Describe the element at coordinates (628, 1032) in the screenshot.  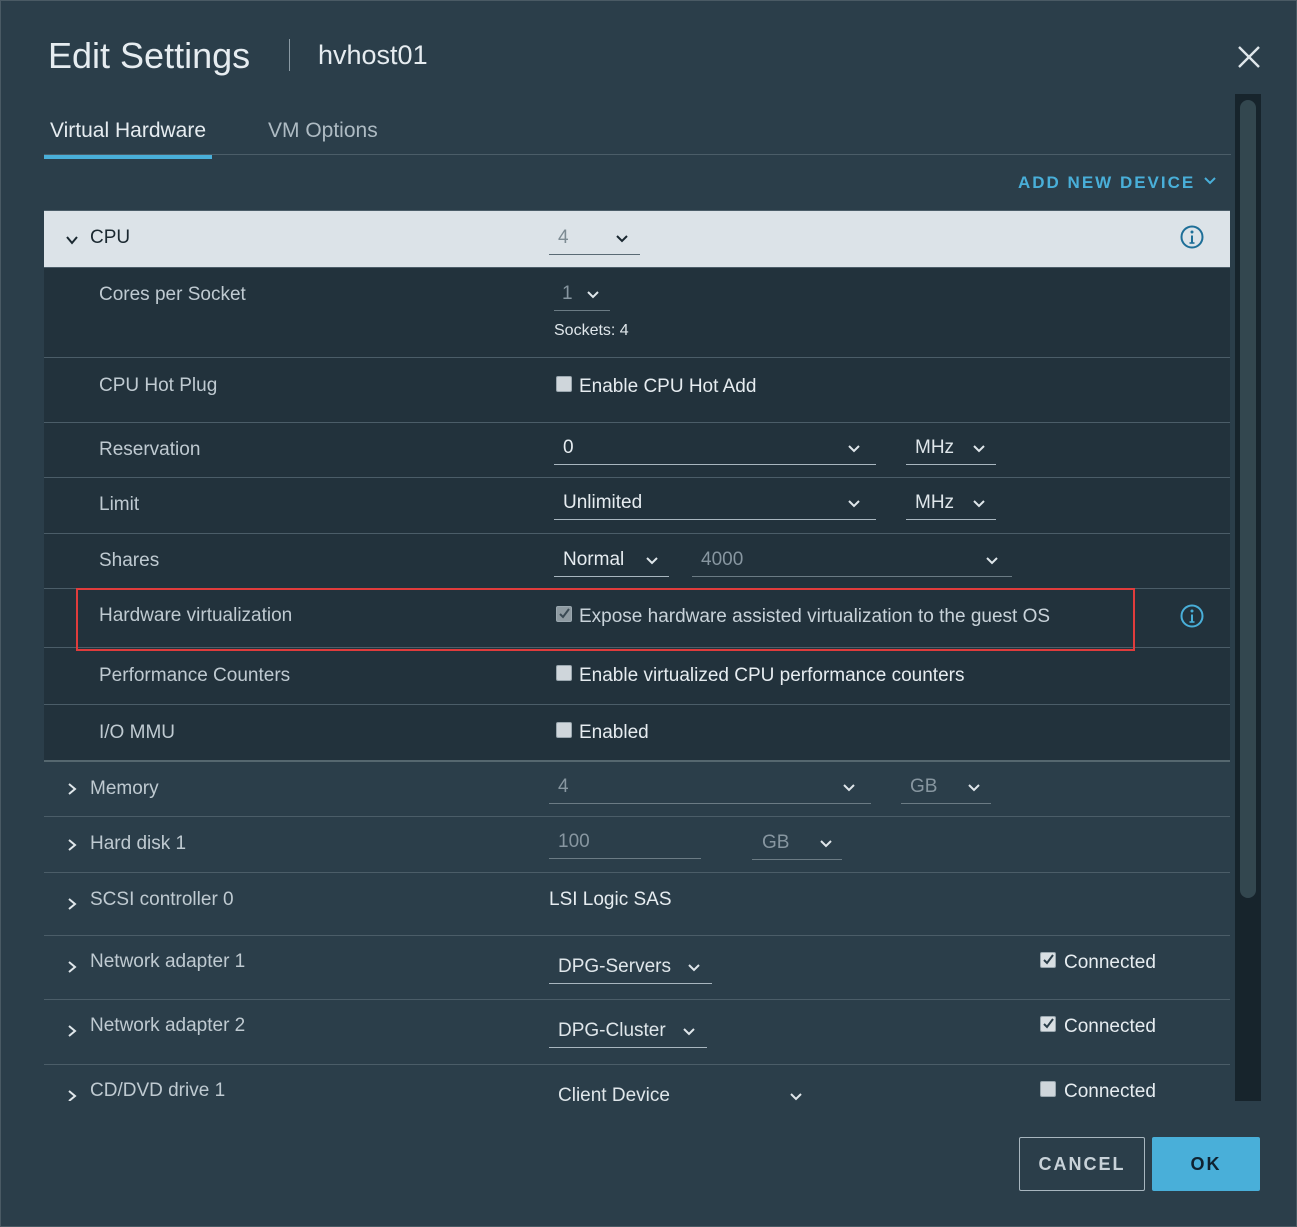
I see `network-adapter-2-select: DPG-Cluster` at that location.